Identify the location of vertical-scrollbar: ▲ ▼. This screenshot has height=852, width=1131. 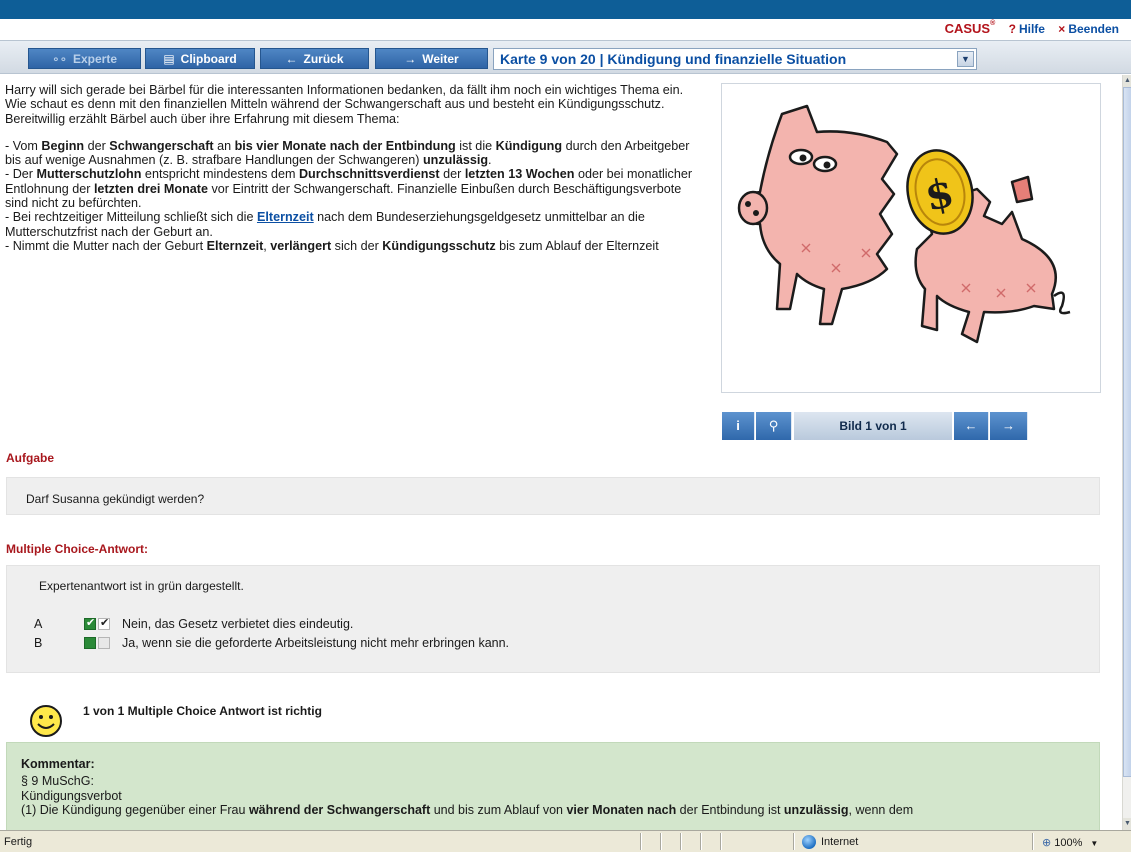
(1126, 452).